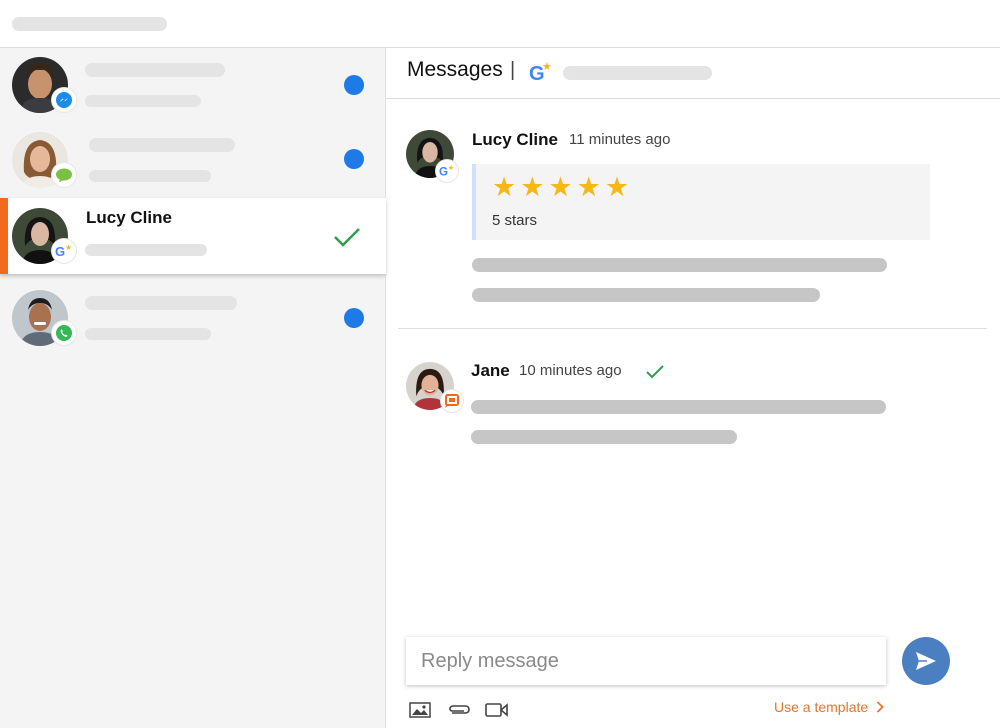 Image resolution: width=1000 pixels, height=728 pixels. What do you see at coordinates (637, 73) in the screenshot?
I see `header-placeholder` at bounding box center [637, 73].